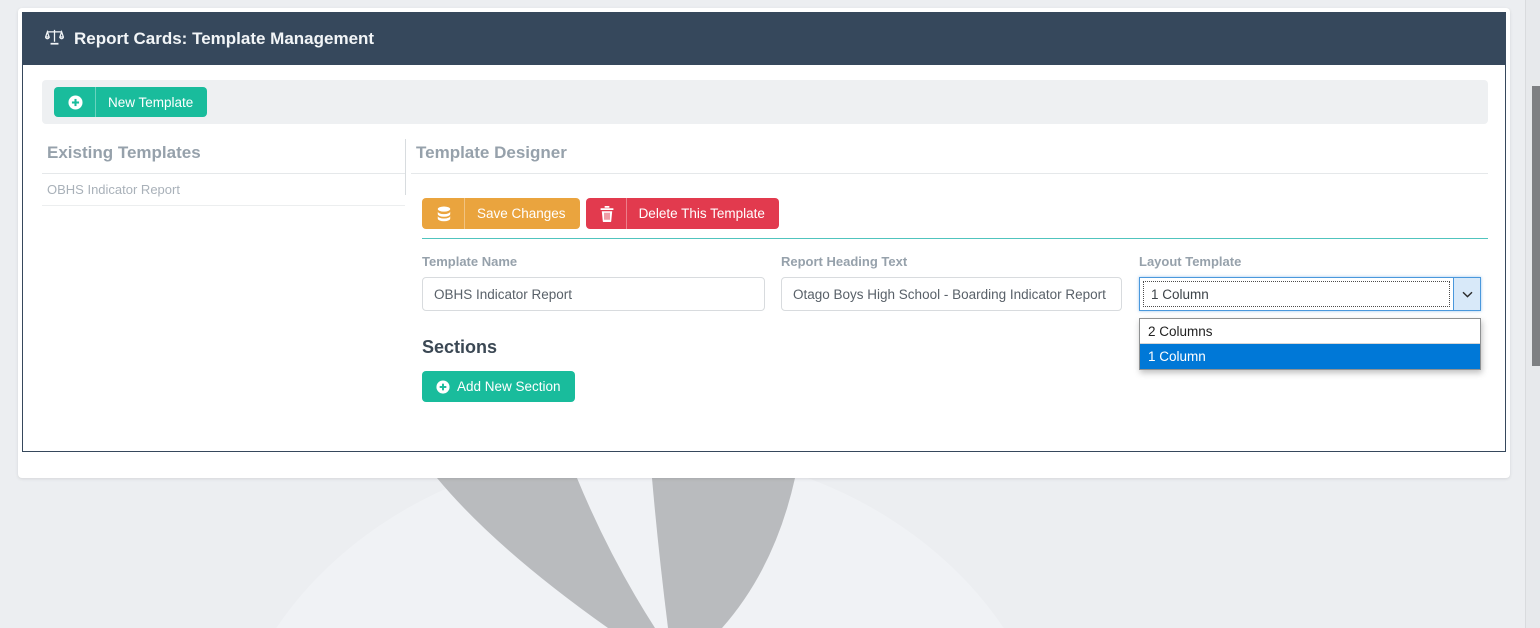  Describe the element at coordinates (223, 155) in the screenshot. I see `existing-templates-heading: Existing Templates` at that location.